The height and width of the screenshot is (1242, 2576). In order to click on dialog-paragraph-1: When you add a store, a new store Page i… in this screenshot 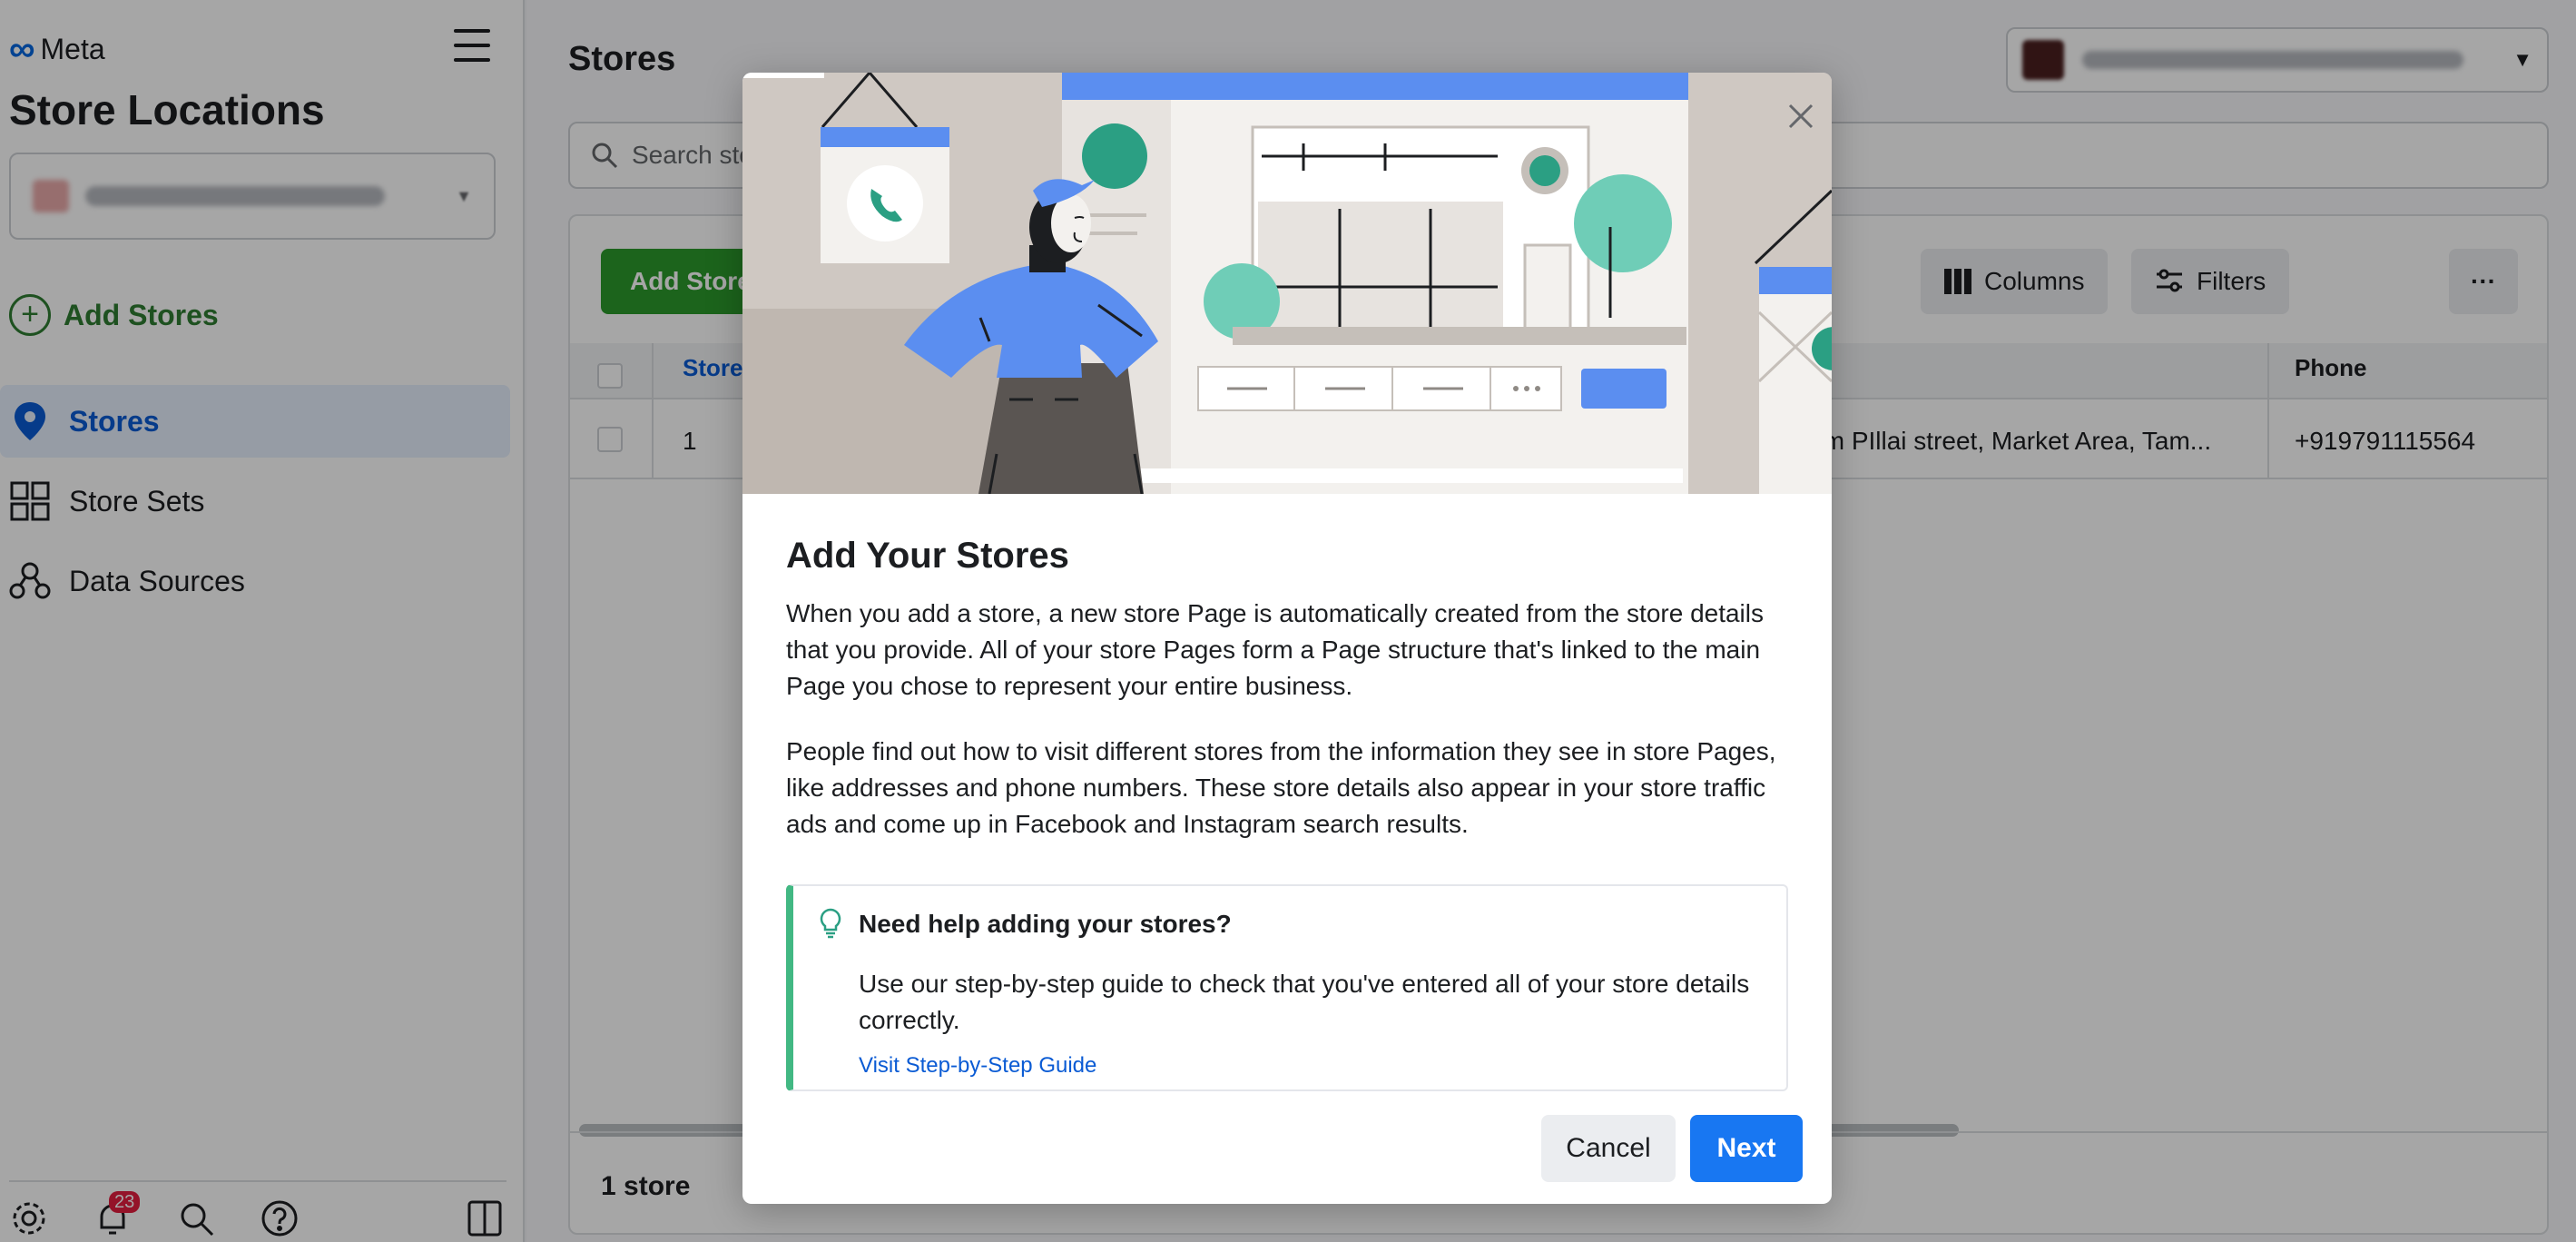, I will do `click(1275, 650)`.